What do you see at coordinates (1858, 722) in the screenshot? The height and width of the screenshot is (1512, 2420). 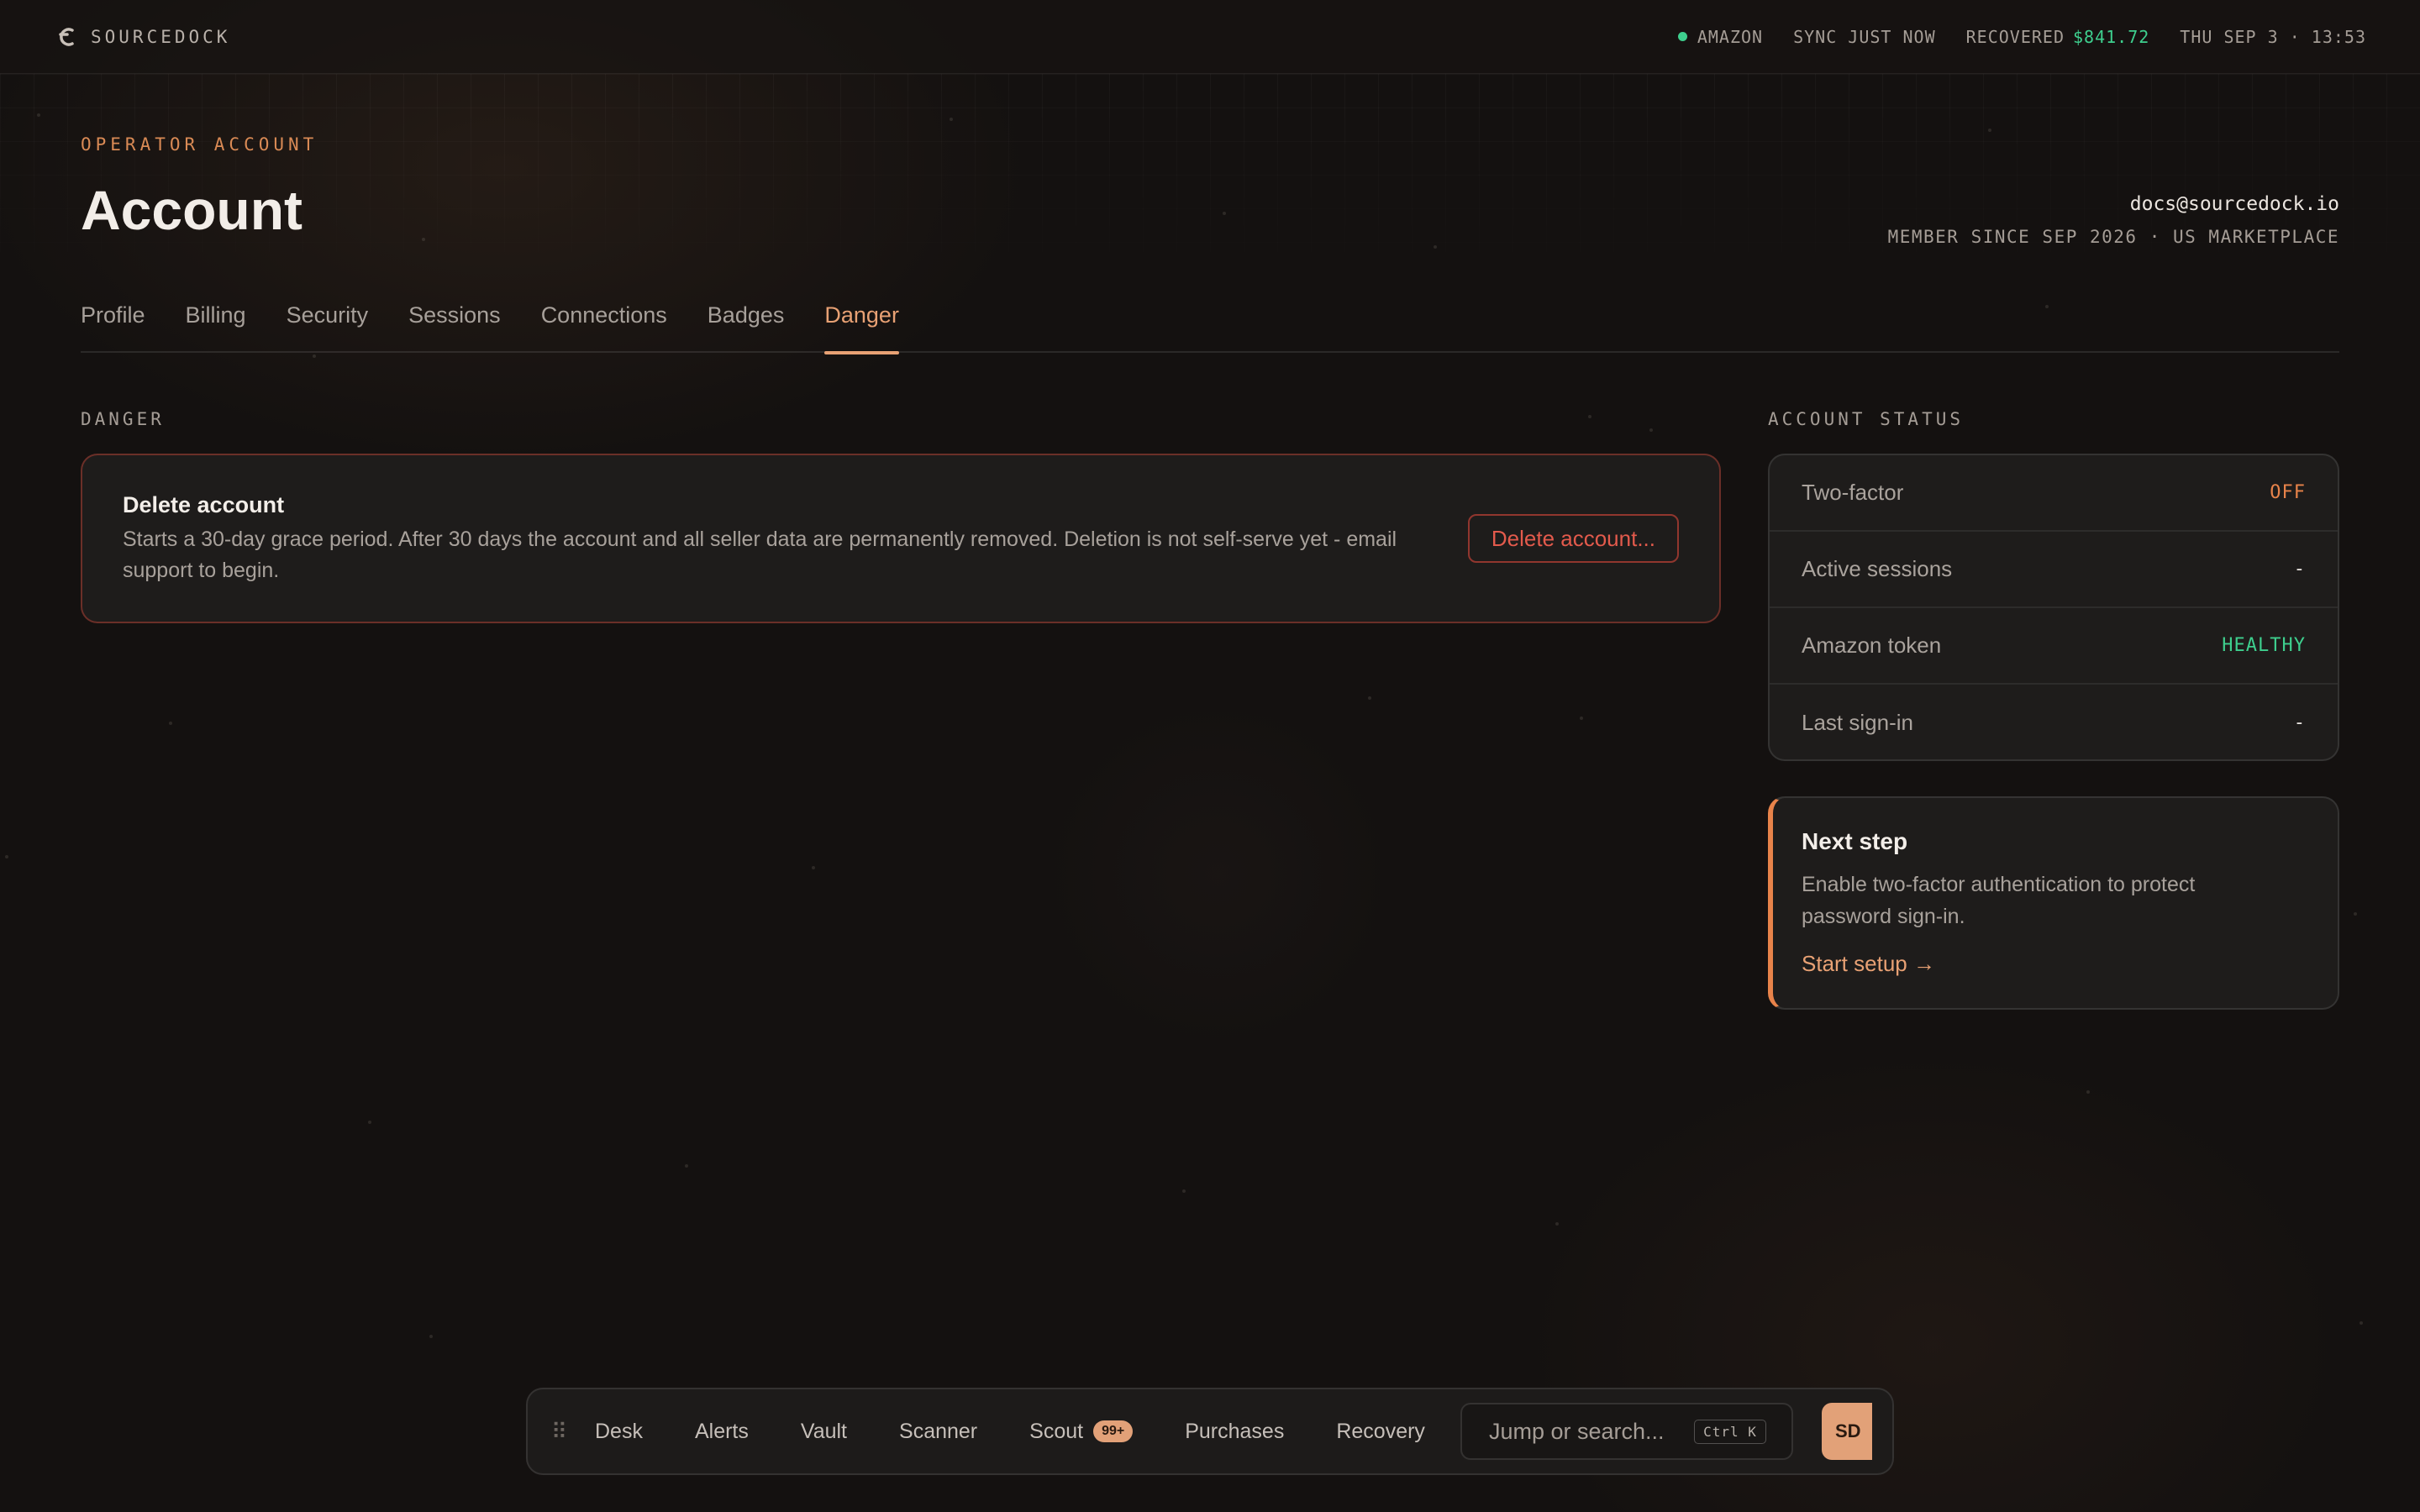 I see `status-label: Last sign-in` at bounding box center [1858, 722].